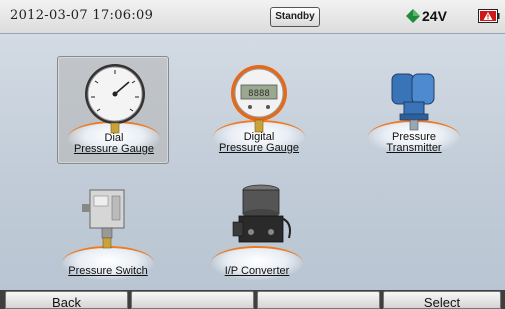 The width and height of the screenshot is (505, 309). I want to click on tile-label: Pressure Transmitter, so click(414, 142).